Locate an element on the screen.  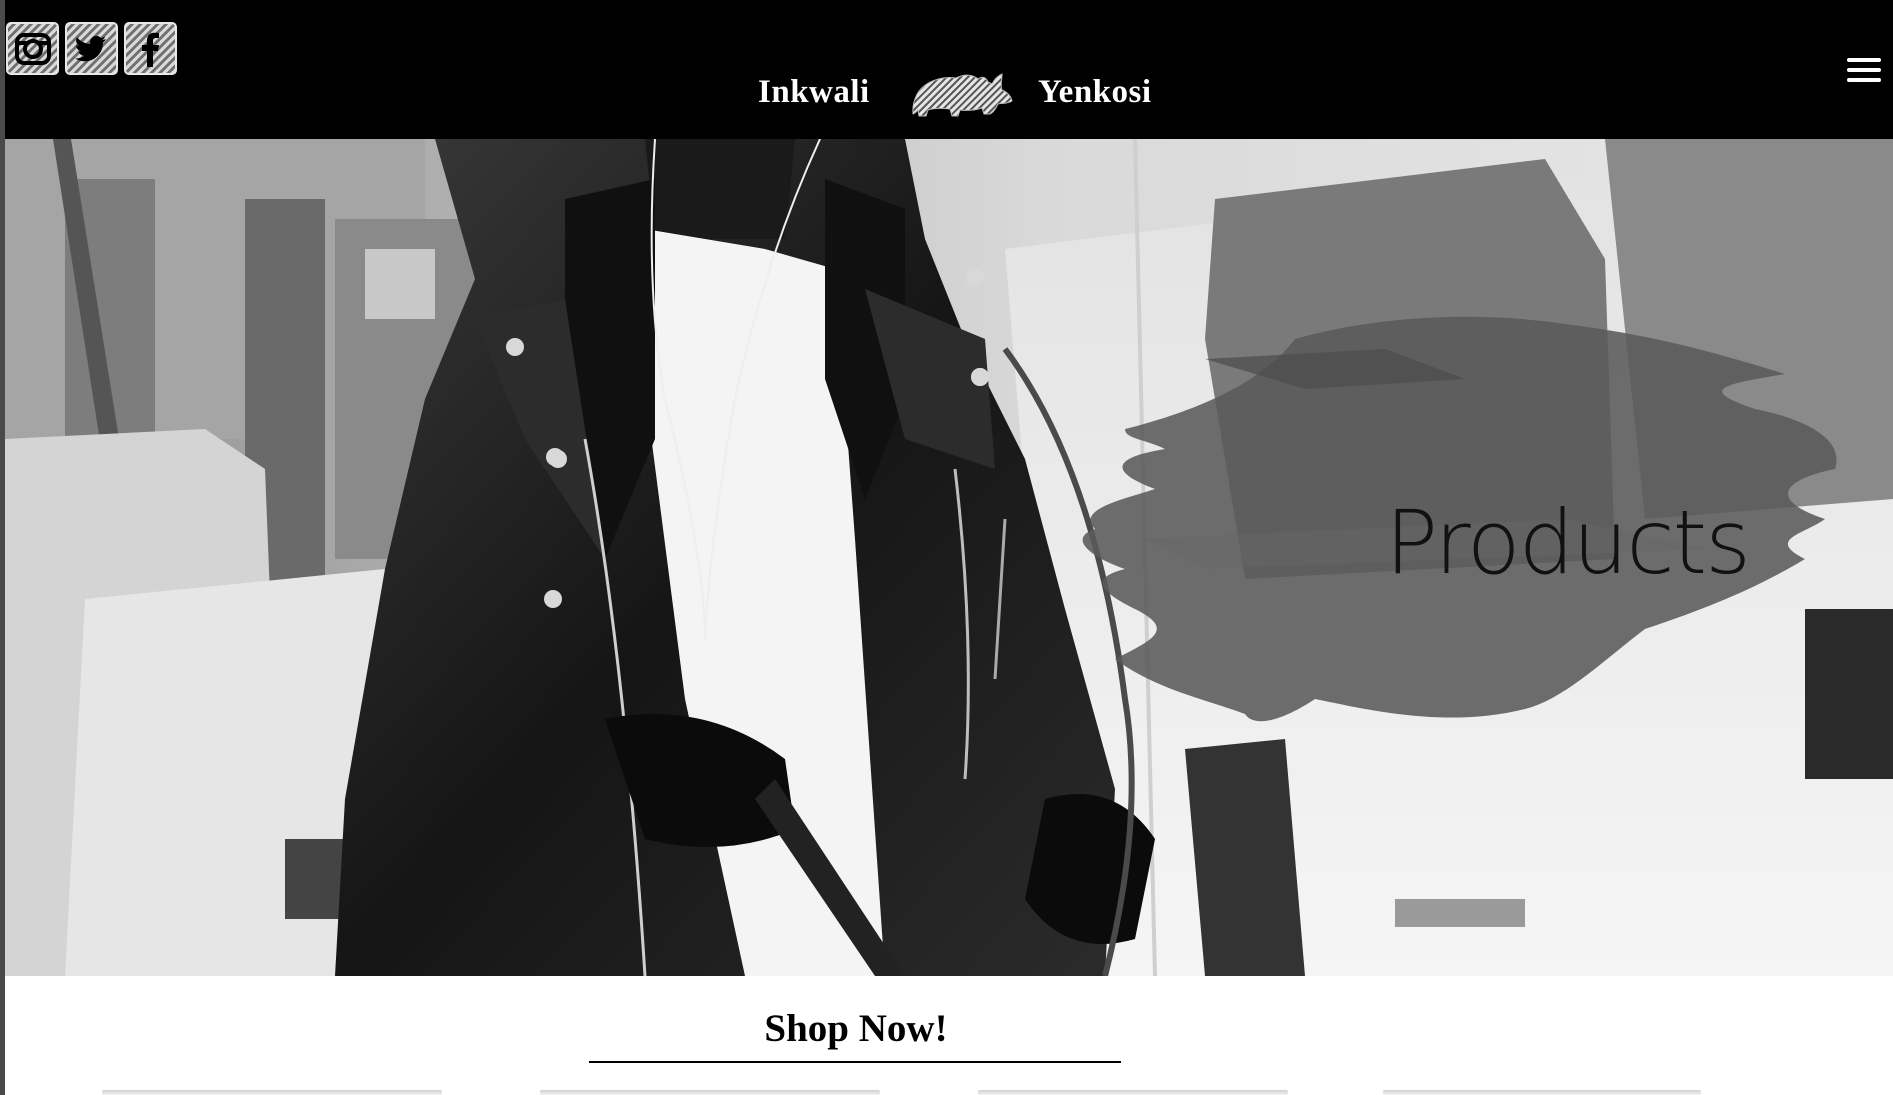
shop-section: Shop Now! is located at coordinates (949, 1035).